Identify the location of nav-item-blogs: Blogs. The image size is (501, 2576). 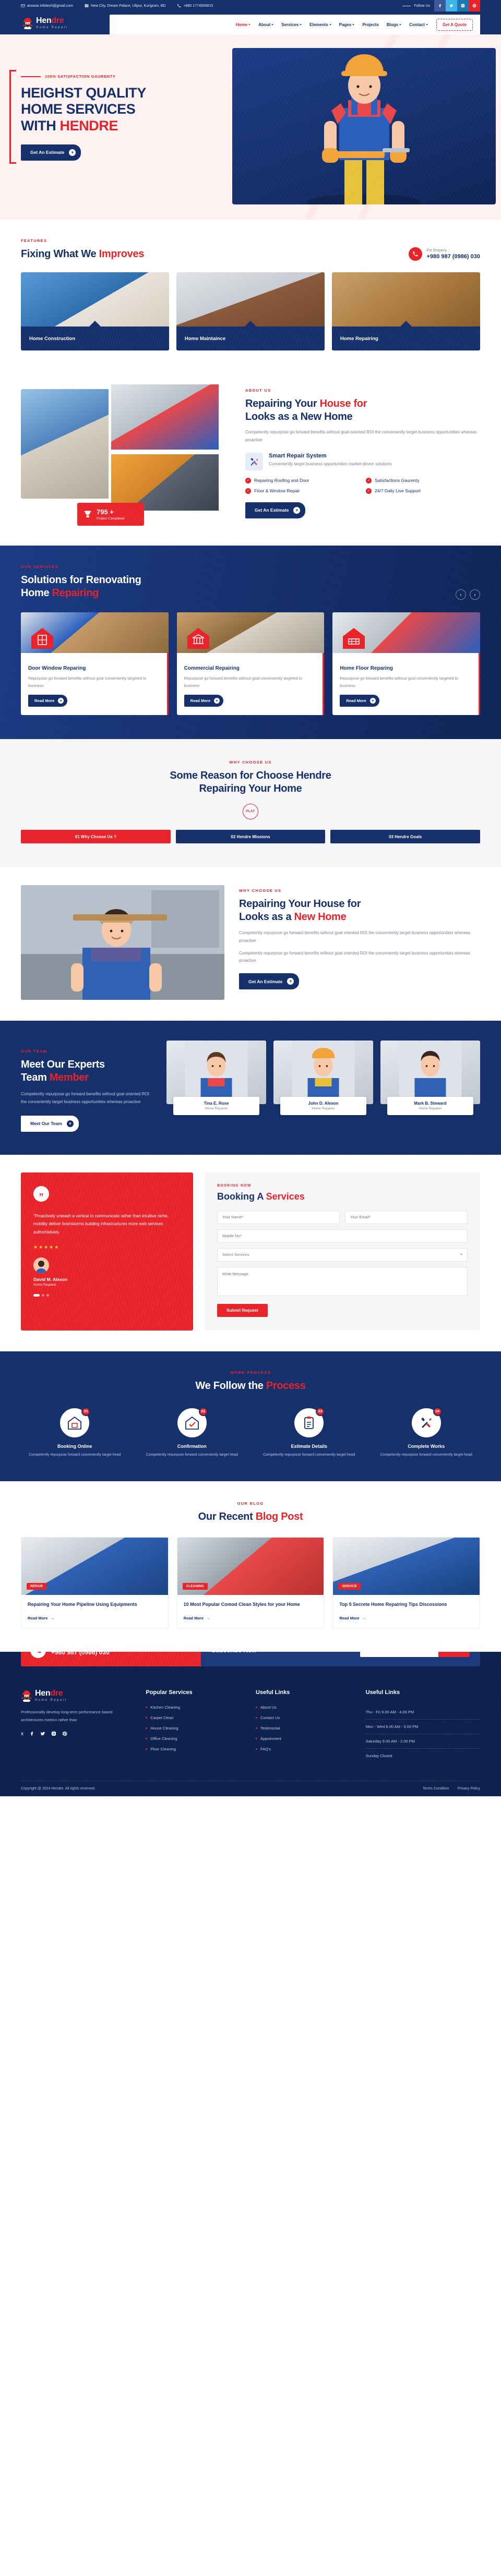
(394, 24).